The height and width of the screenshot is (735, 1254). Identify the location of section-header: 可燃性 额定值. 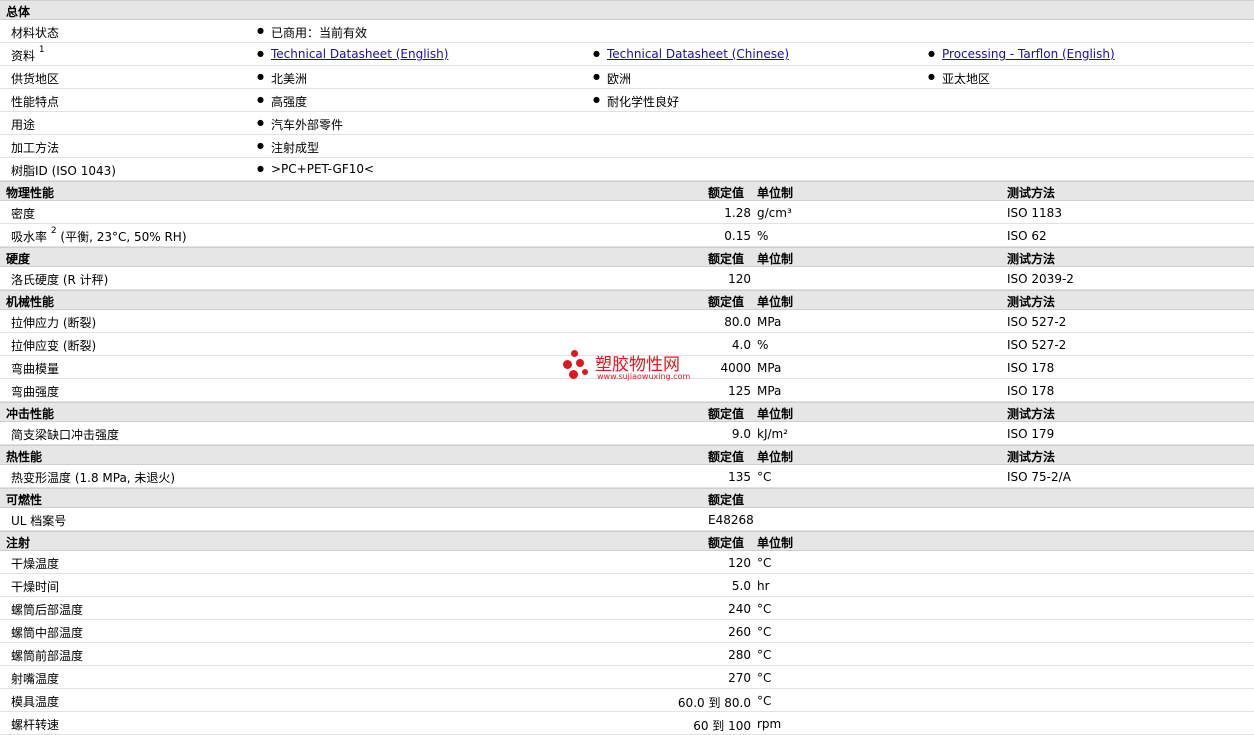
(627, 498).